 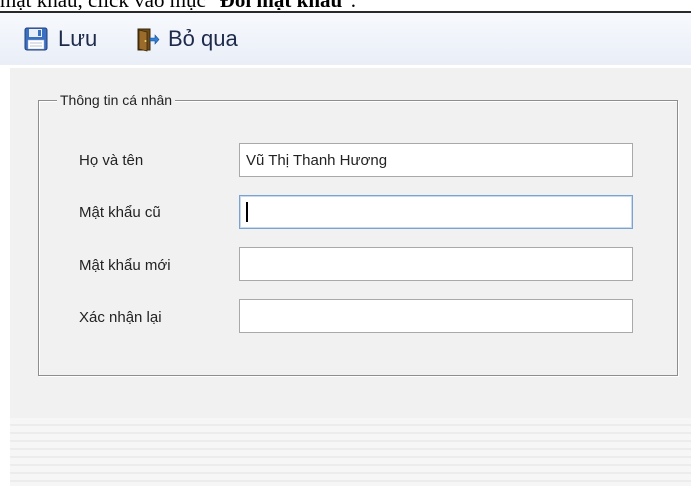 I want to click on document-caption: mật khẩu, click vào mục "Đổi mật khẩu"., so click(x=345, y=5).